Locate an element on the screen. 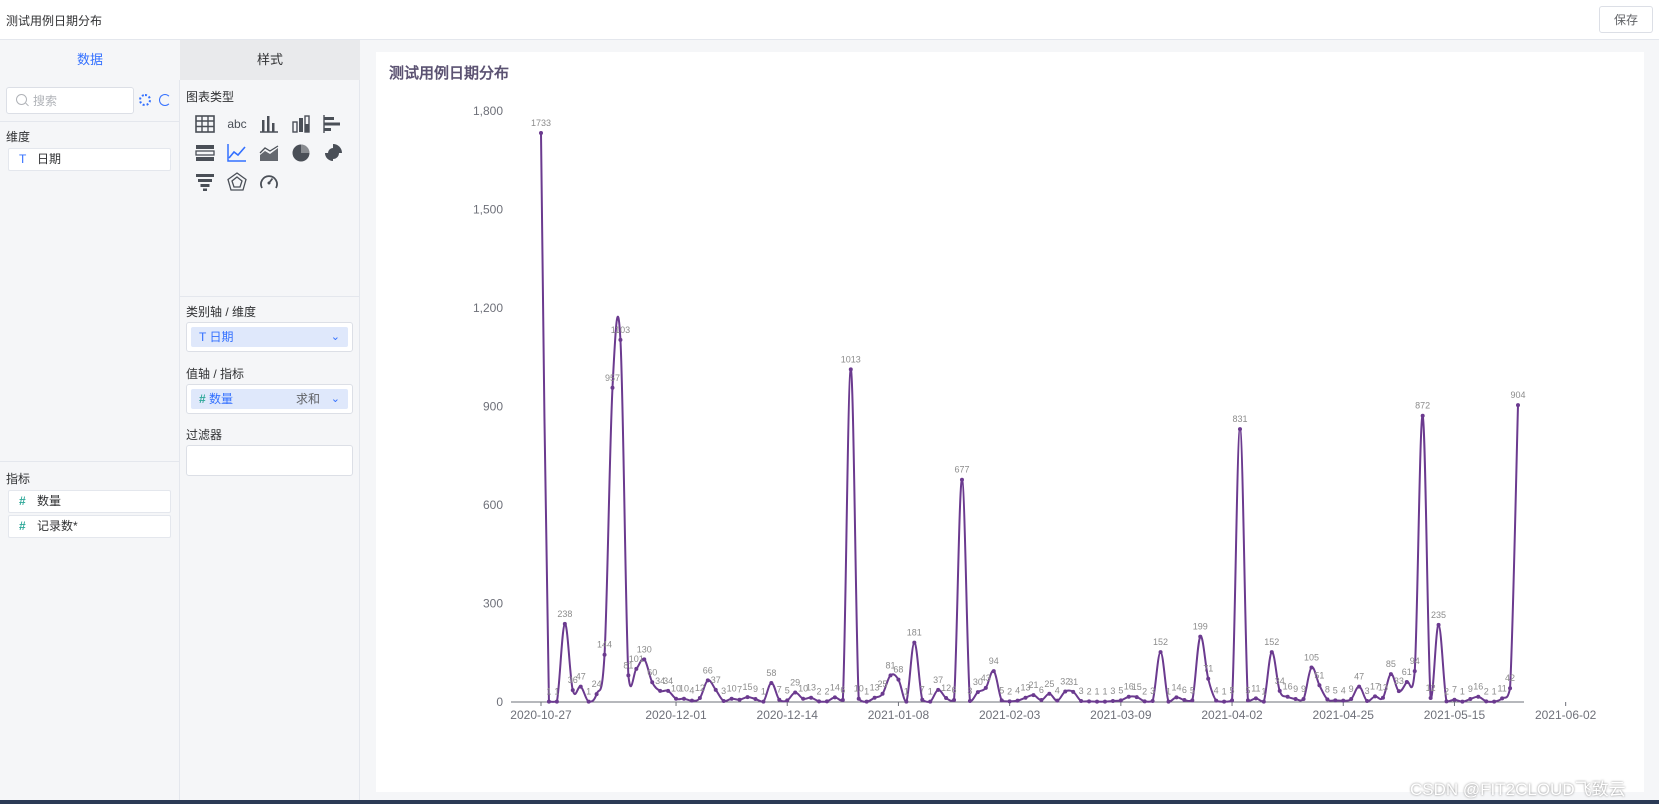 The height and width of the screenshot is (804, 1659). radar-chart-icon is located at coordinates (237, 182).